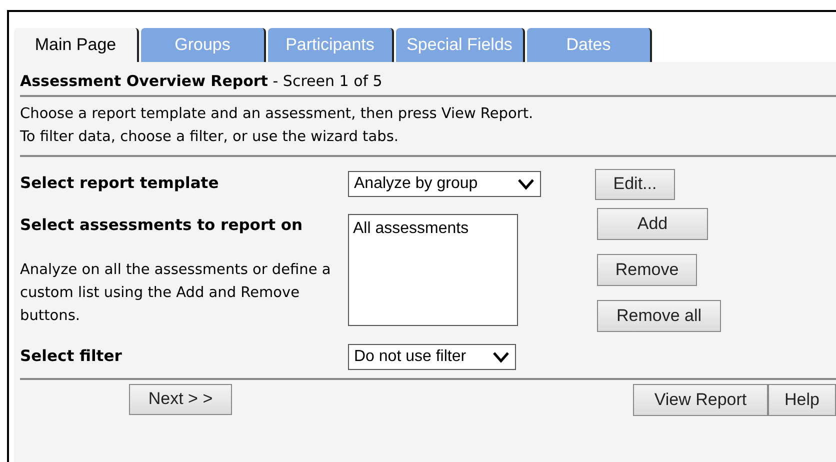  What do you see at coordinates (433, 270) in the screenshot?
I see `assessment-listbox: All assessments` at bounding box center [433, 270].